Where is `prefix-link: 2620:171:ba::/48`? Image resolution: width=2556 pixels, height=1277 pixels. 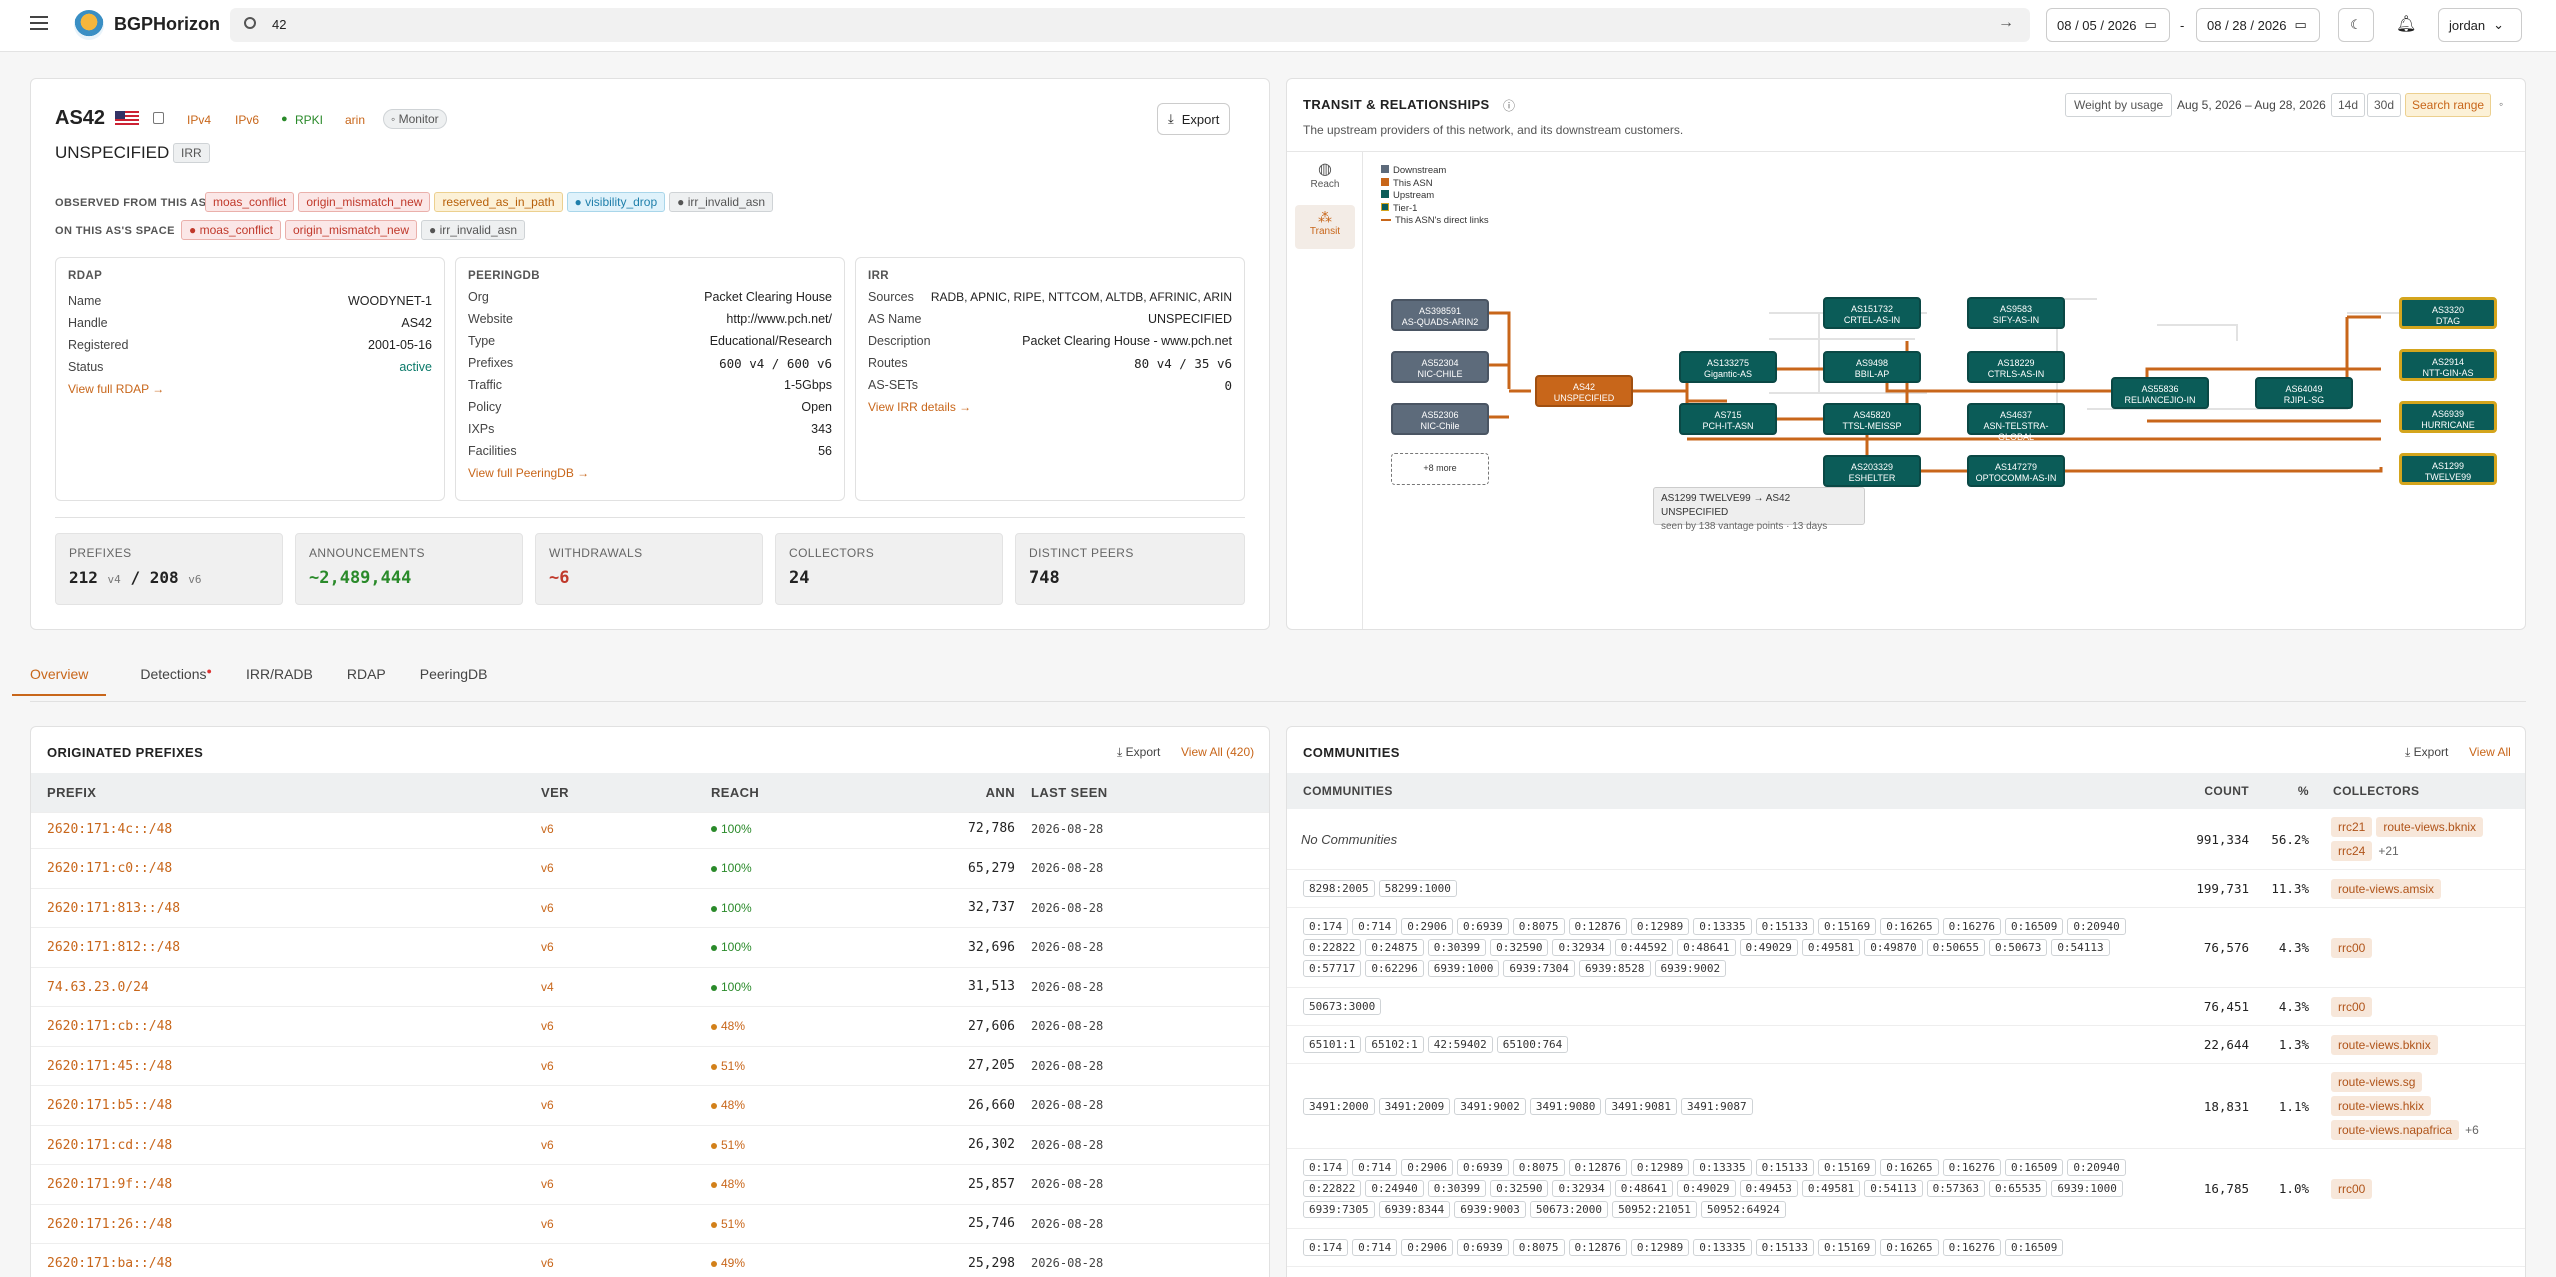
prefix-link: 2620:171:ba::/48 is located at coordinates (109, 1263).